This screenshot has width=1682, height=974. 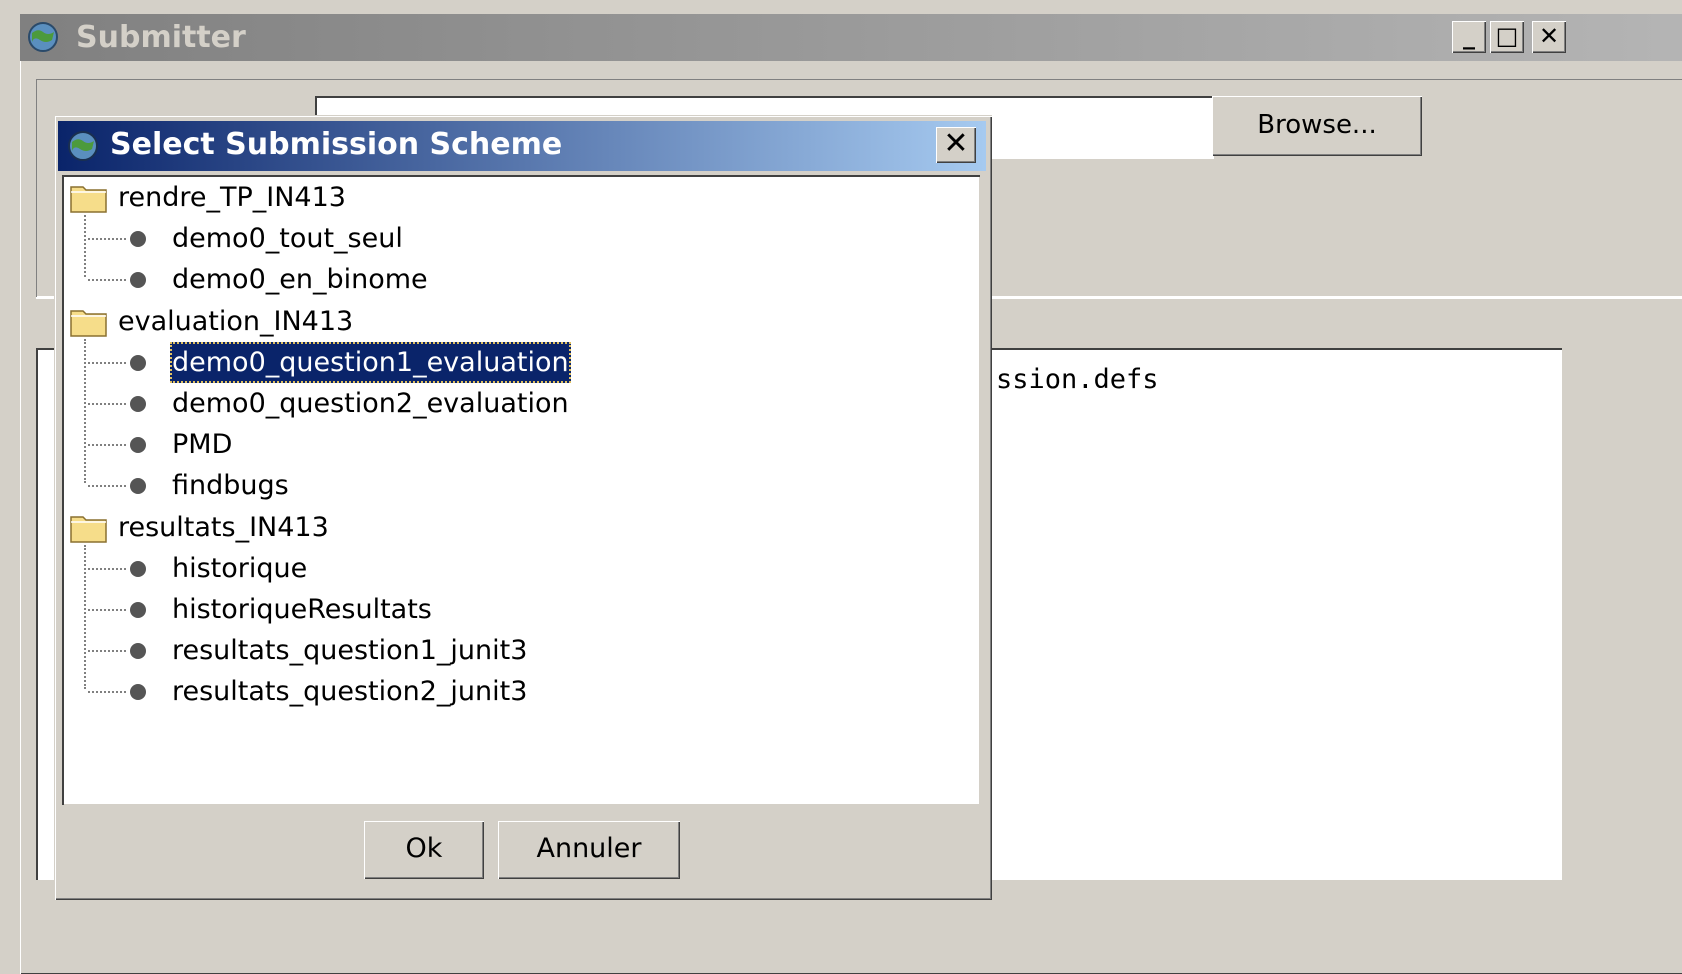 What do you see at coordinates (300, 279) in the screenshot?
I see `tree-item-label: demo0_en_binome` at bounding box center [300, 279].